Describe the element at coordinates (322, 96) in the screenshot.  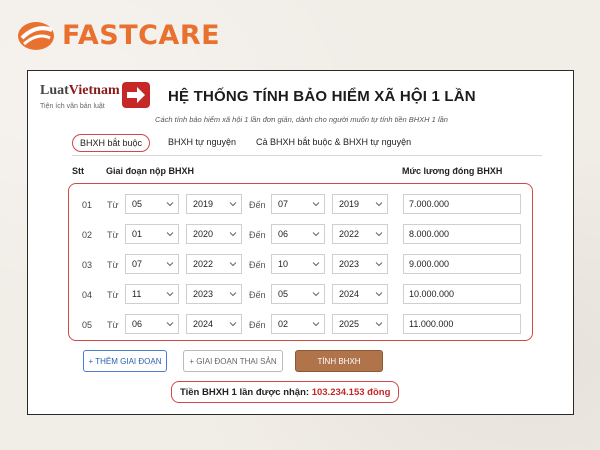
I see `page-title: HỆ THỐNG TÍNH BẢO HIỂM XÃ HỘI 1 LẦN` at that location.